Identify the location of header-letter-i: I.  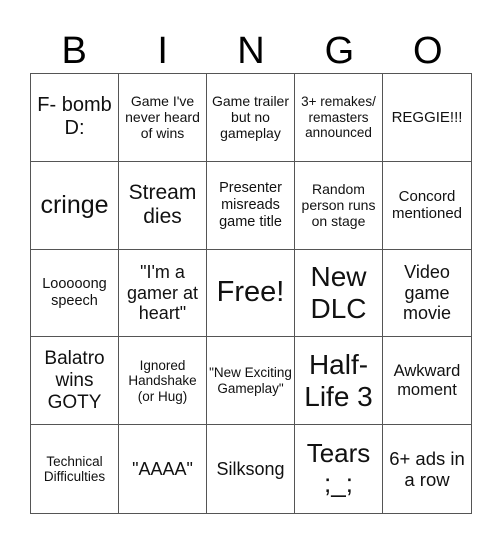
(162, 51).